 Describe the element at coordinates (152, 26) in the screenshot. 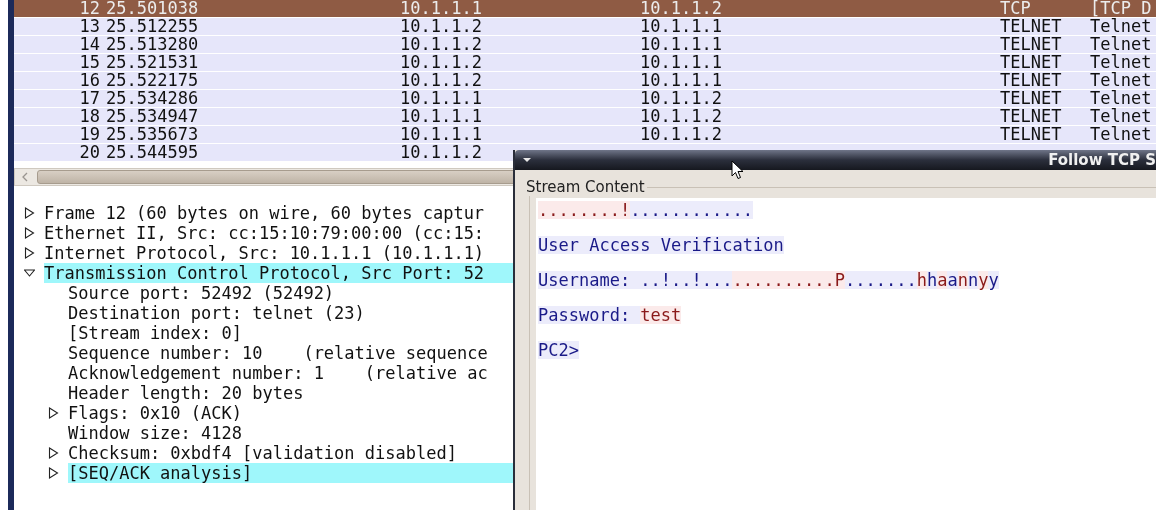

I see `table-cell-text: 25.512255` at that location.